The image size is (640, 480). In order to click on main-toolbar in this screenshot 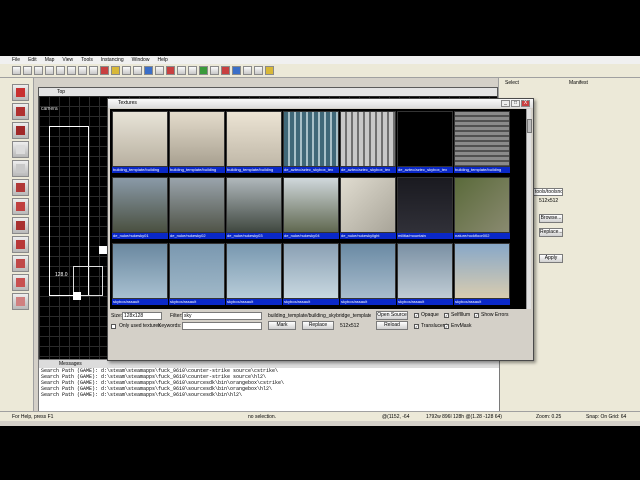, I will do `click(320, 71)`.